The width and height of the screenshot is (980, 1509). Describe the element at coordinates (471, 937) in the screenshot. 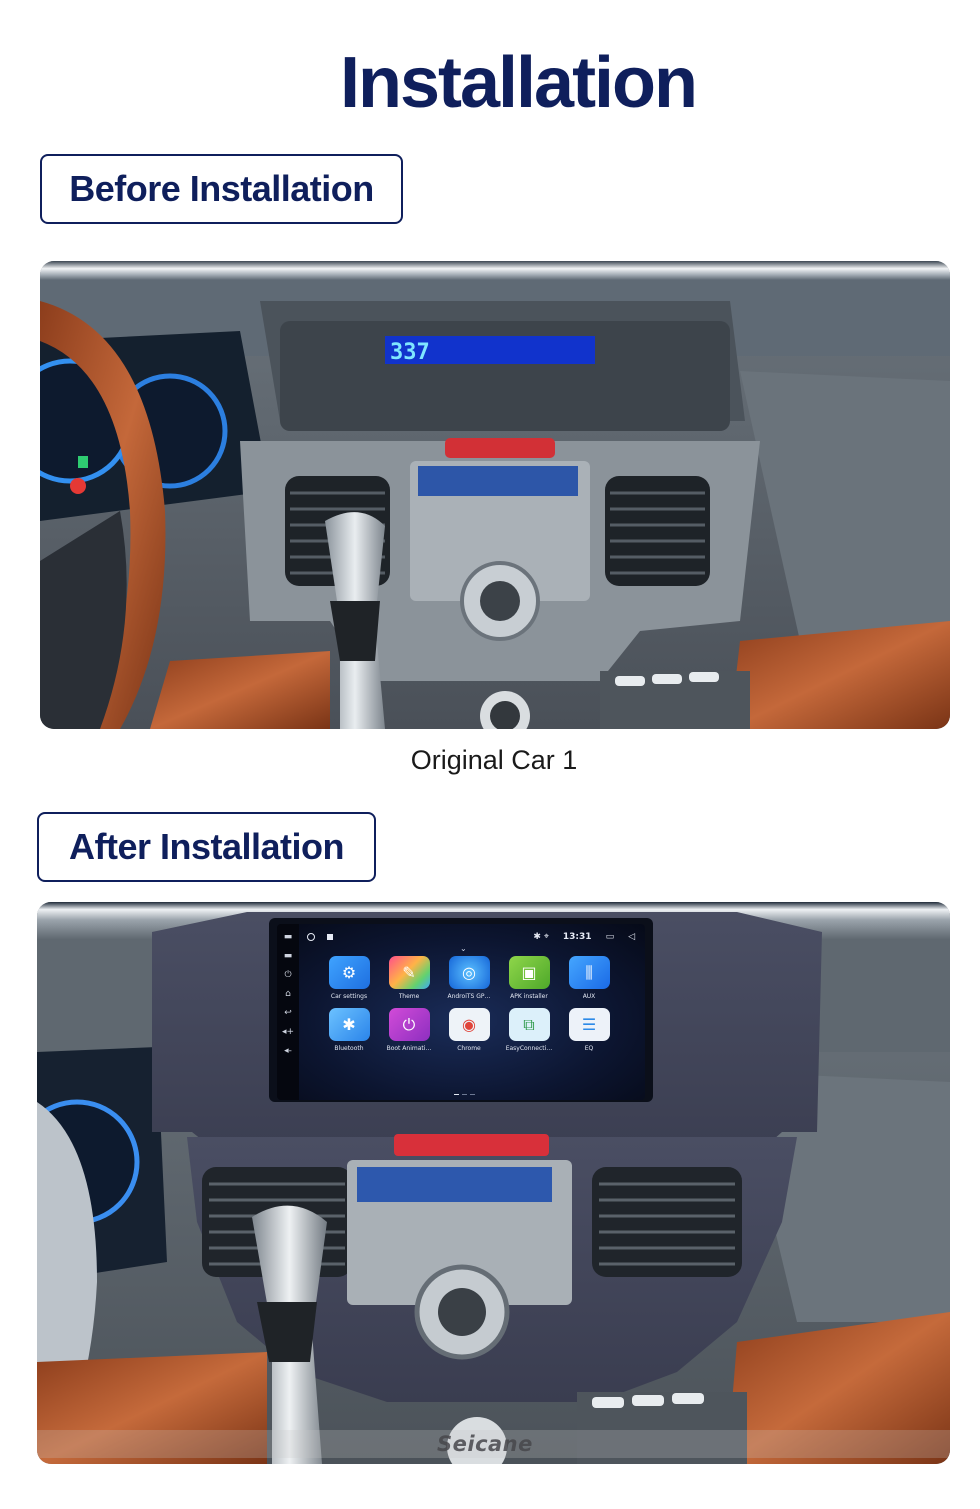

I see `status-bar: ✱ ⌖ 13:31 ▭ ◁` at that location.